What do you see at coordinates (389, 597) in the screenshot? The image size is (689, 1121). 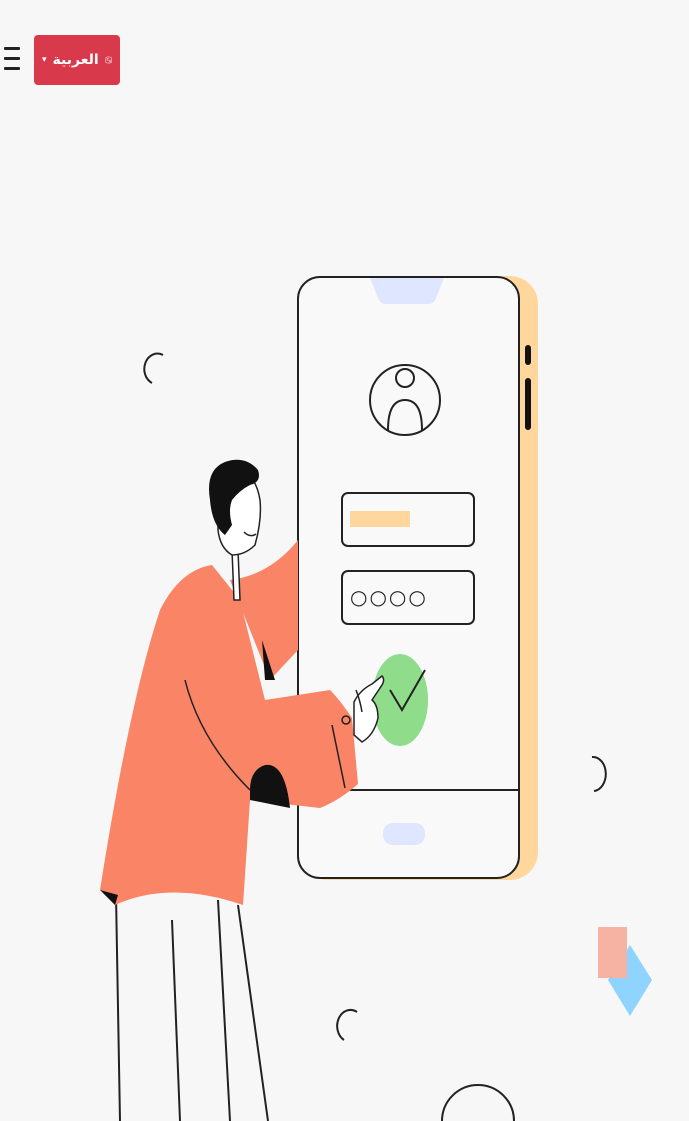 I see `password-mask: ○○○○` at bounding box center [389, 597].